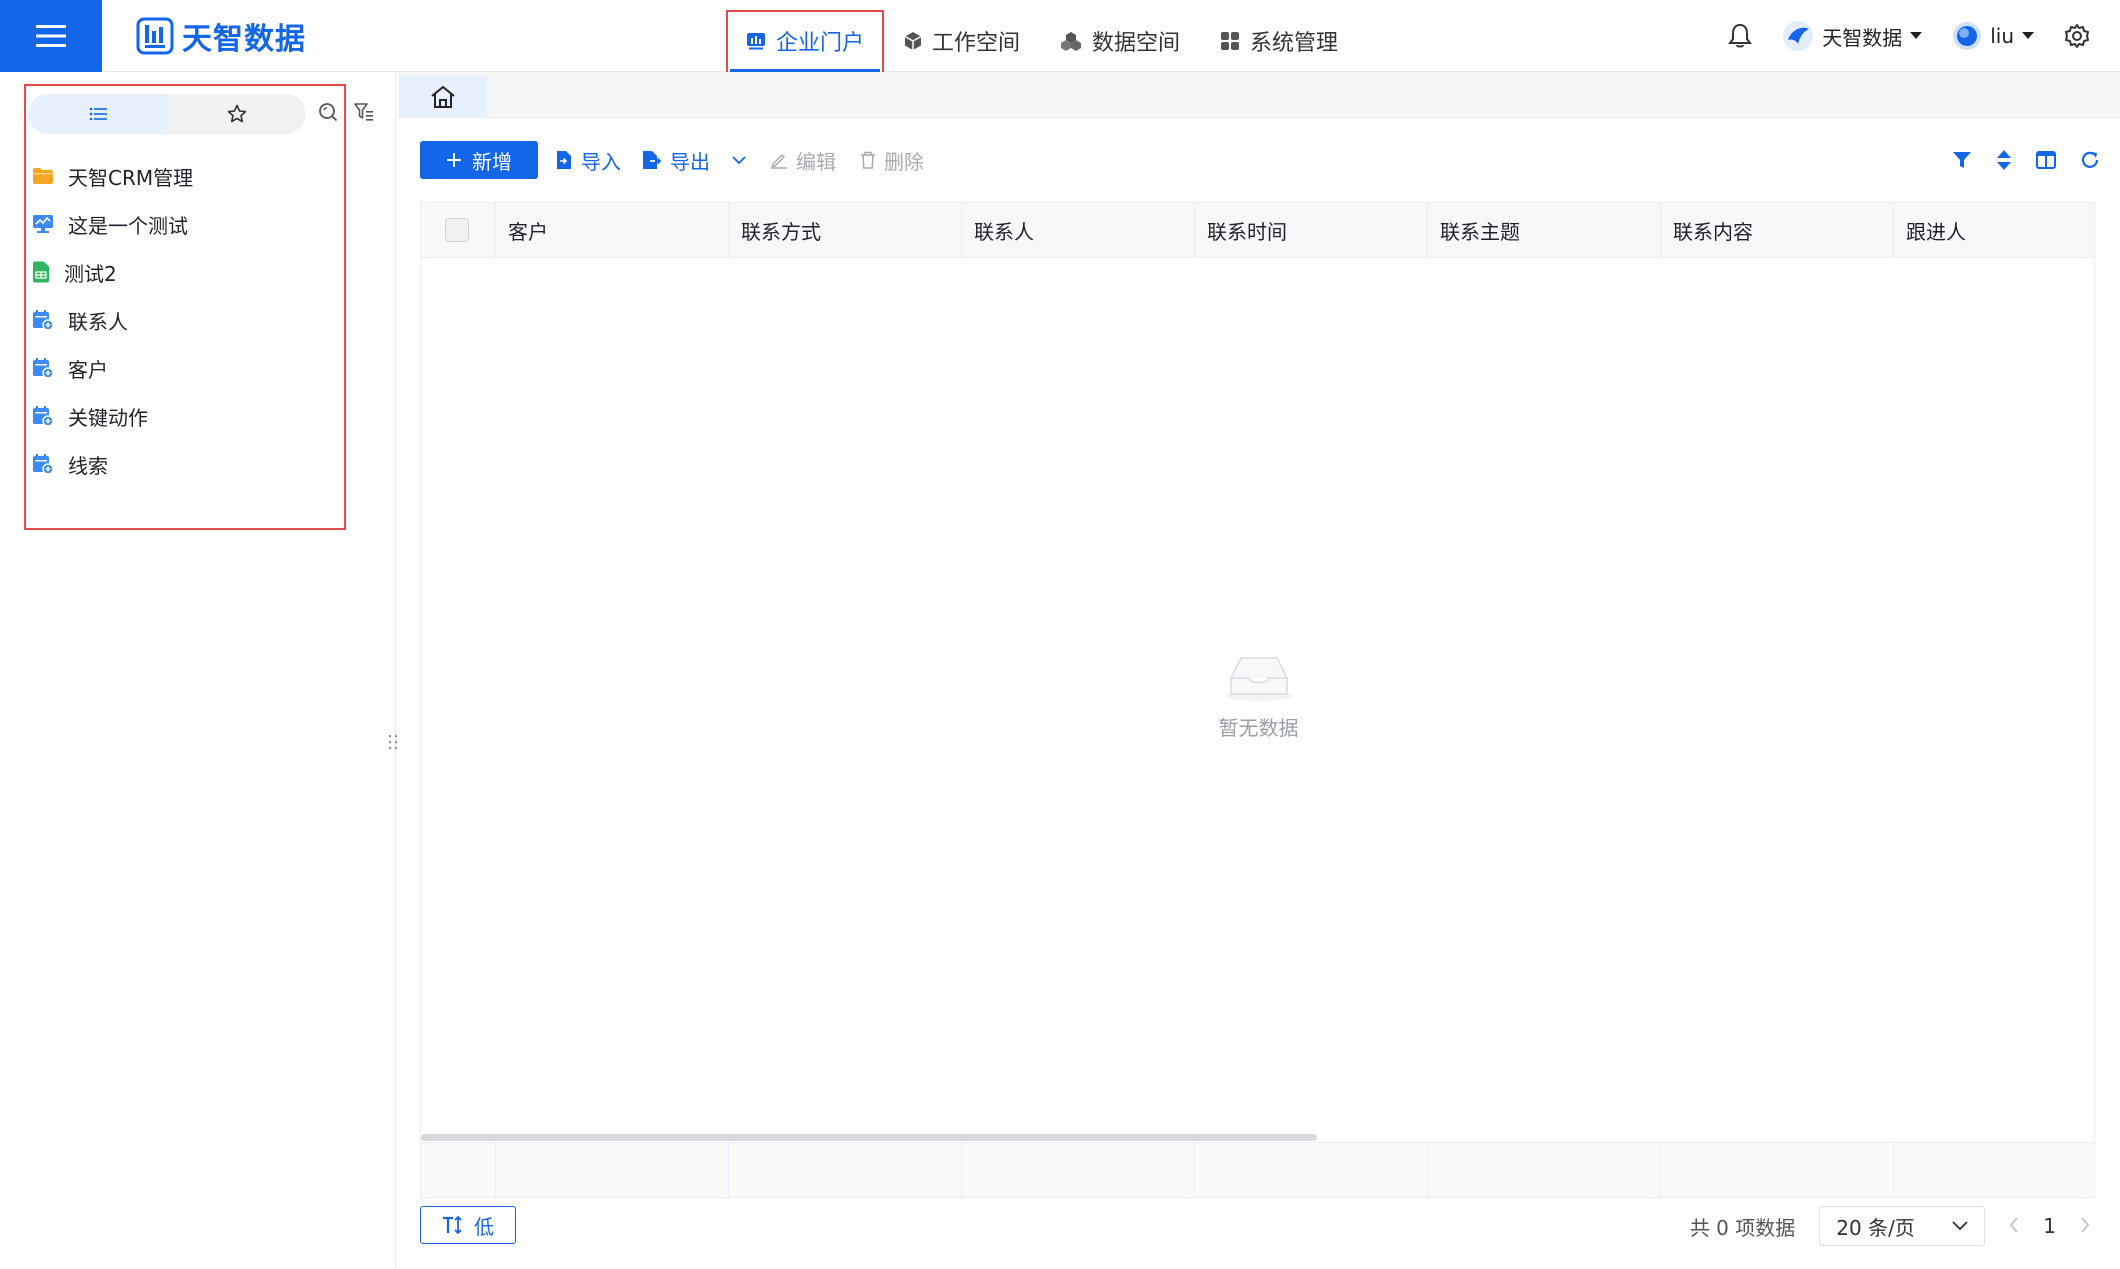 This screenshot has width=2120, height=1269. Describe the element at coordinates (182, 368) in the screenshot. I see `tree-item-customers: 客户` at that location.